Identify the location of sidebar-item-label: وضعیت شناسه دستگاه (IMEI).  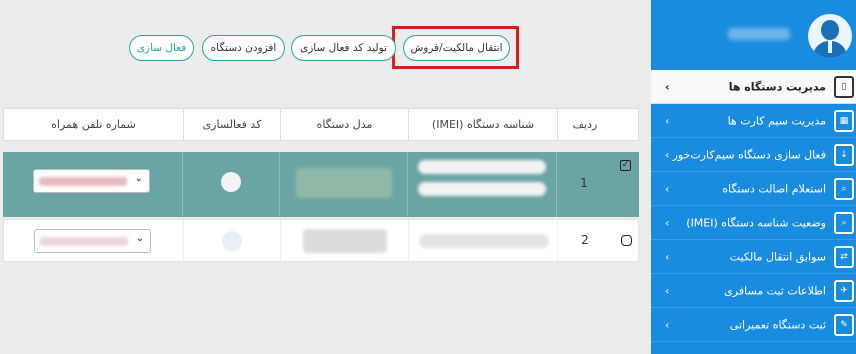
(756, 222).